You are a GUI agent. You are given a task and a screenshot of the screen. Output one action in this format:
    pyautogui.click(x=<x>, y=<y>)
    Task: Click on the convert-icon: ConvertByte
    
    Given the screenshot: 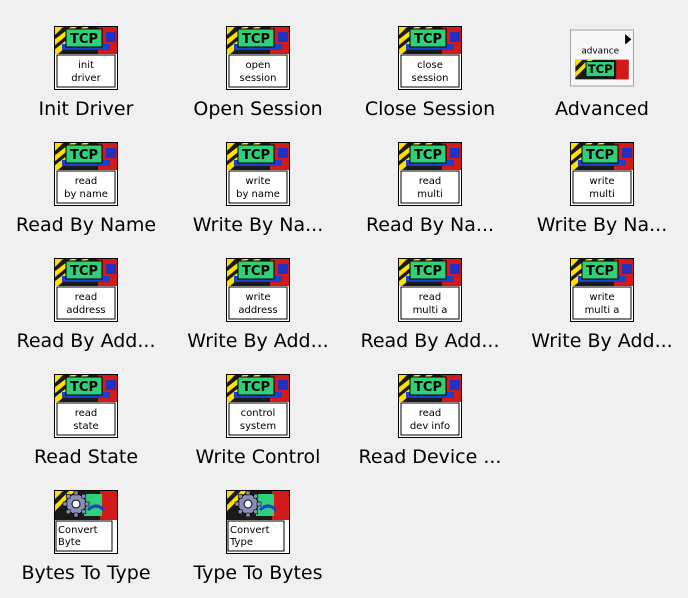 What is the action you would take?
    pyautogui.click(x=86, y=522)
    